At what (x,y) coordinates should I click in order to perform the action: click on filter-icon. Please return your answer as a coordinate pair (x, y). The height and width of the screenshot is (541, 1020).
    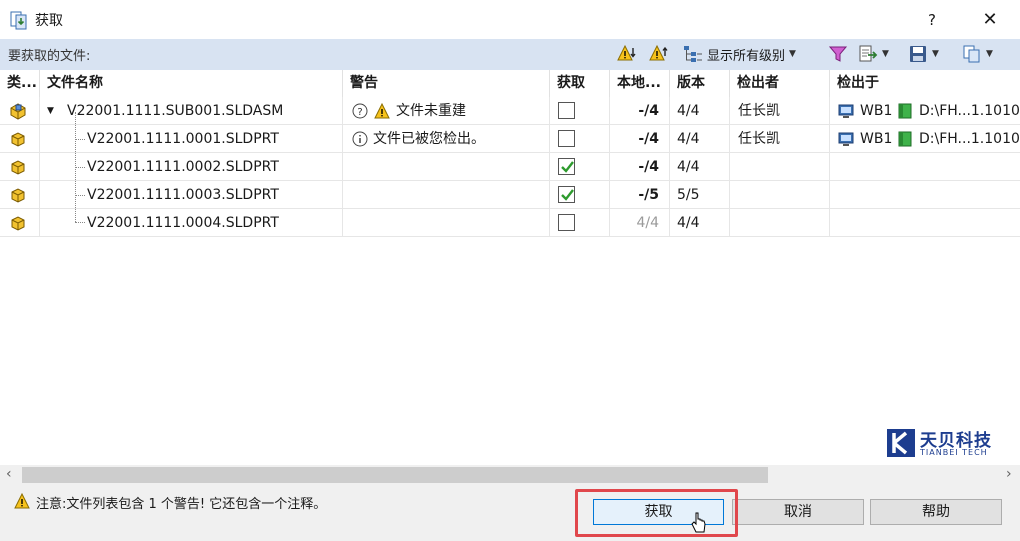
    Looking at the image, I should click on (838, 54).